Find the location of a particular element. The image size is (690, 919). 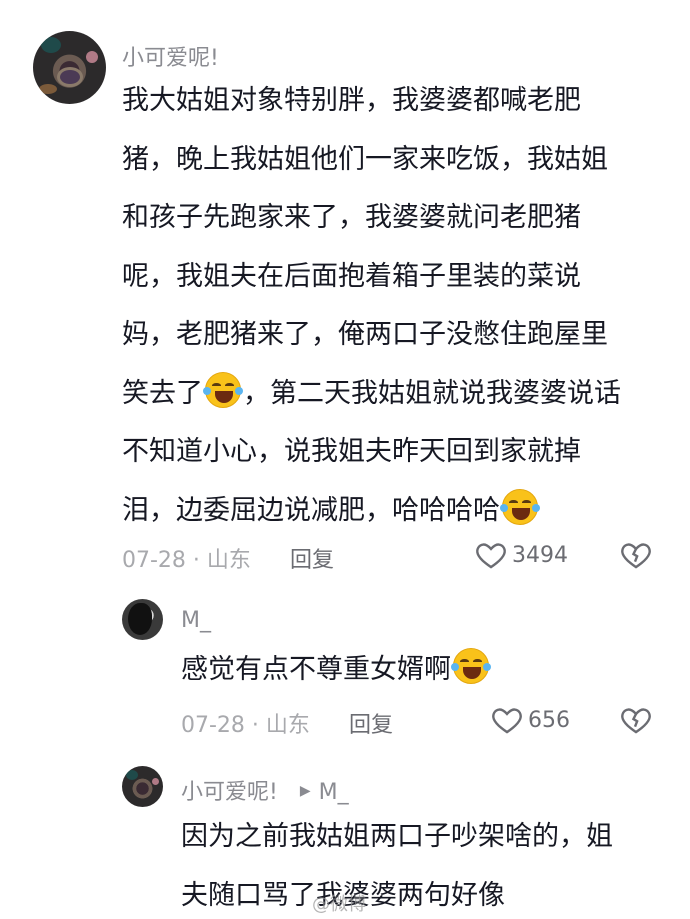

comment-line: 我大姑姐对象特别胖，我婆婆都喊老肥 is located at coordinates (351, 100).